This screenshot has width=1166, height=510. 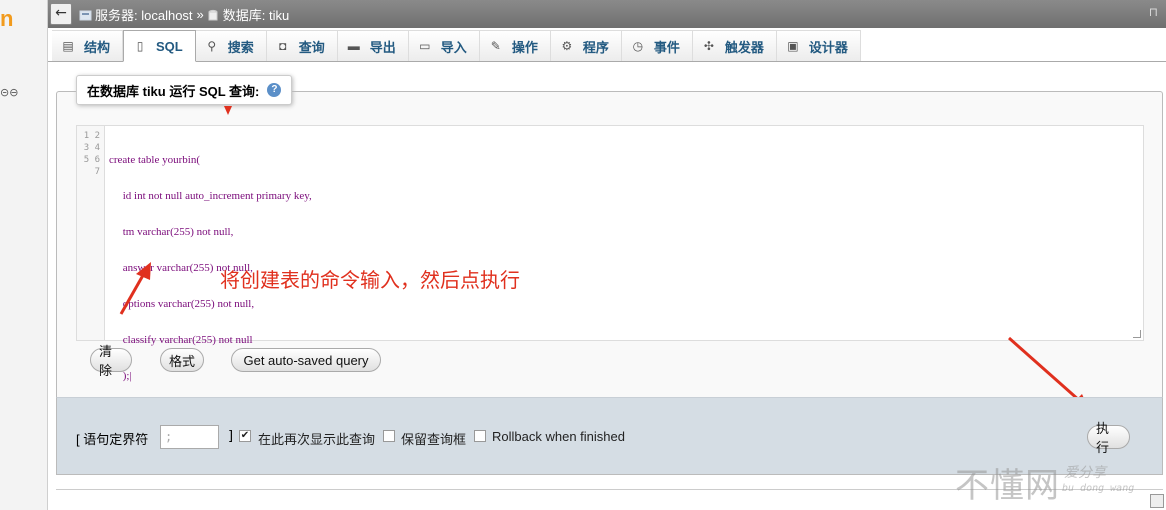 I want to click on arrow-to-editor, so click(x=135, y=288).